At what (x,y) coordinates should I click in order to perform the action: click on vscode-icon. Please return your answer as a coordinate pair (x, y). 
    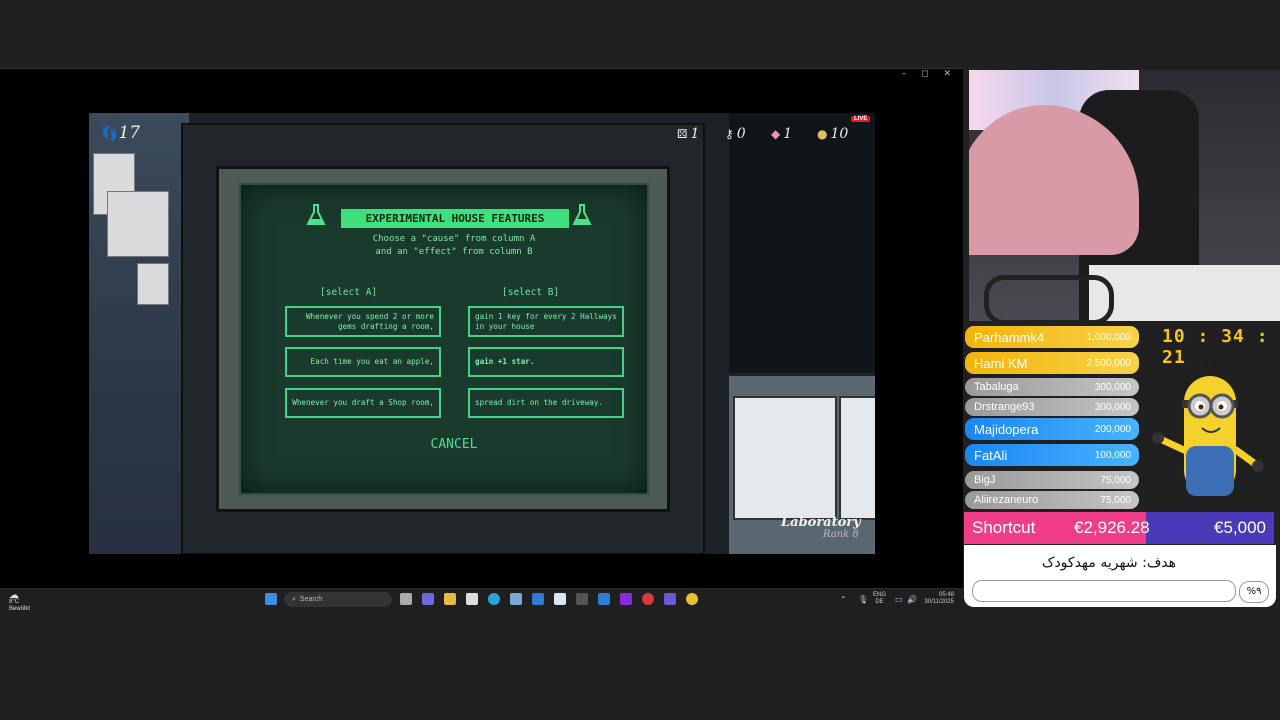
    Looking at the image, I should click on (604, 599).